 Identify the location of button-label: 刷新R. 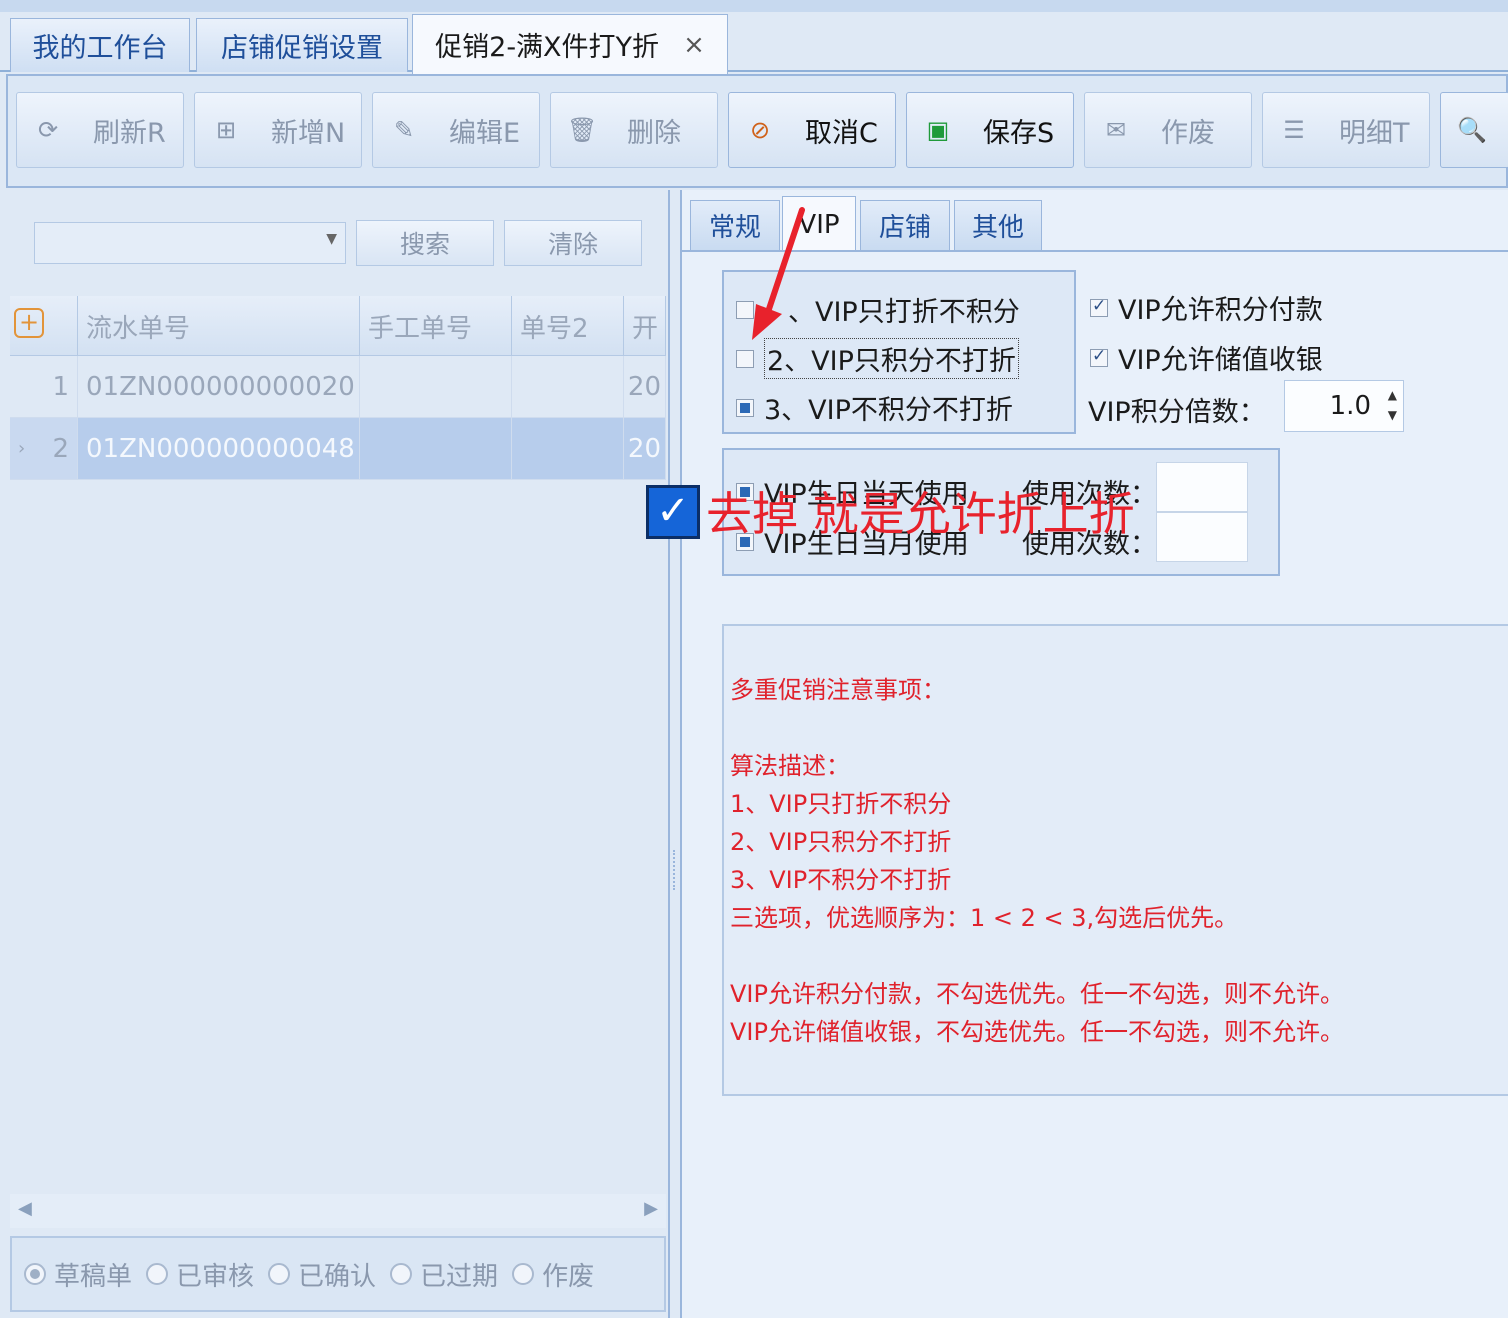
(129, 133).